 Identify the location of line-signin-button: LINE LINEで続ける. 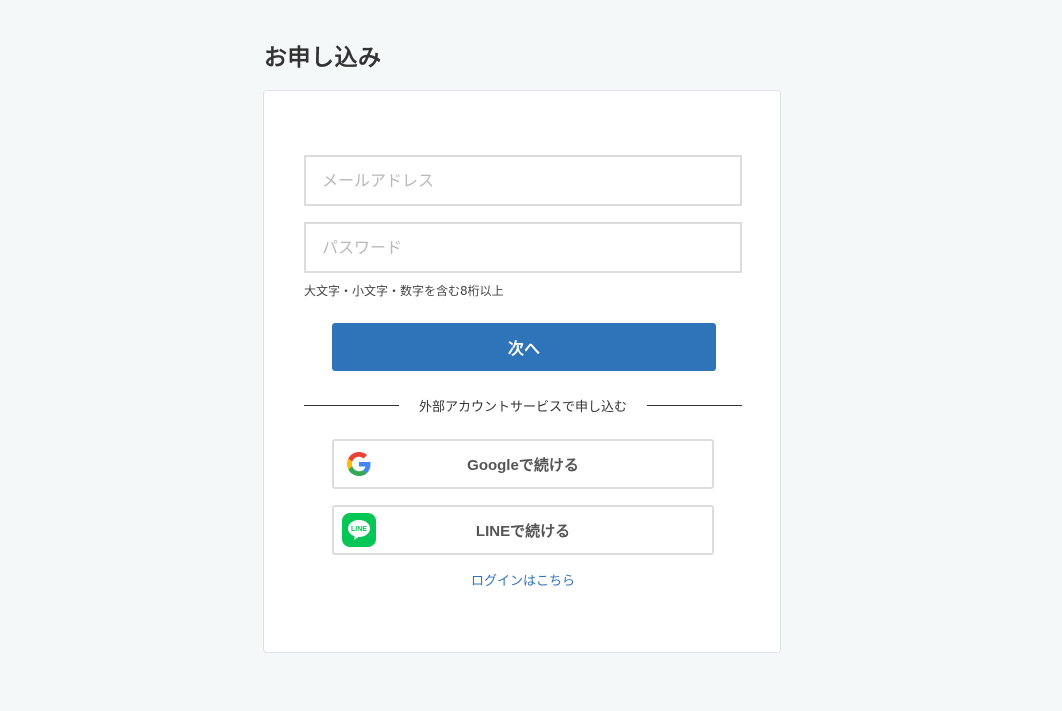
(523, 530).